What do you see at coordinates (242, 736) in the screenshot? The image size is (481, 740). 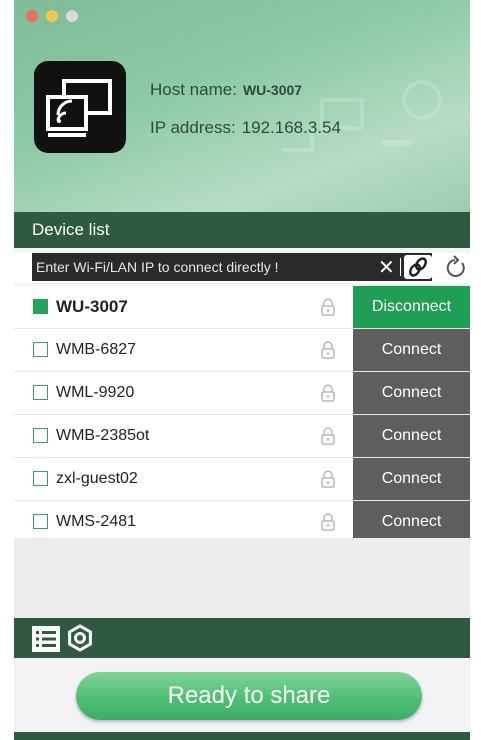 I see `bottom-strip` at bounding box center [242, 736].